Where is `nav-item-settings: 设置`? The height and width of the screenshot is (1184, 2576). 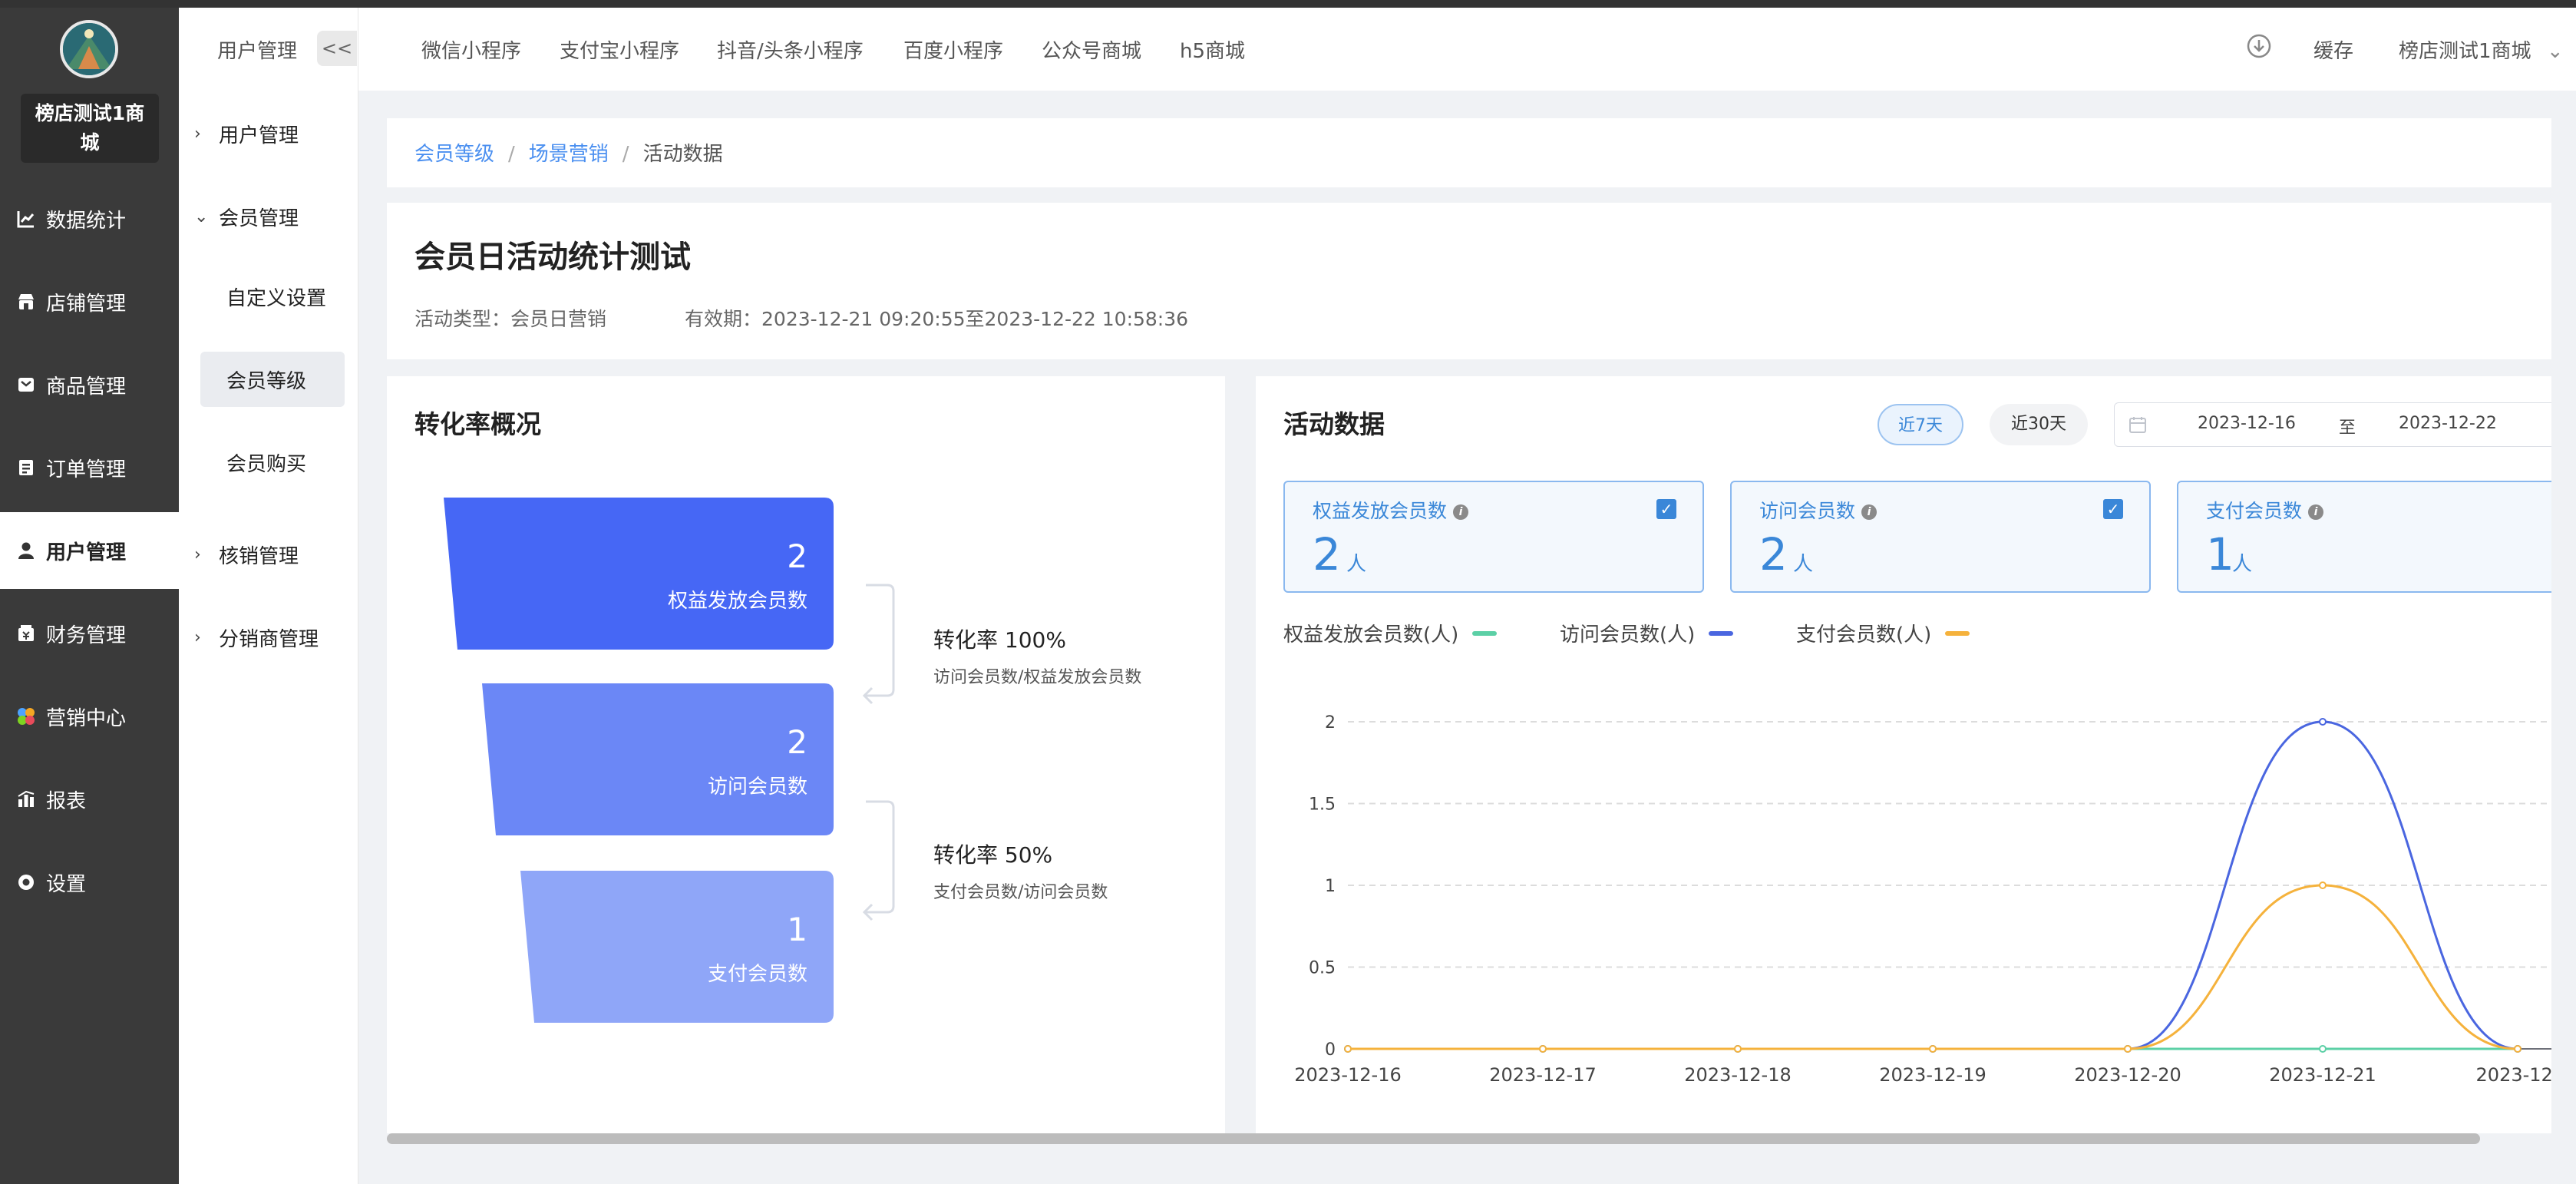 nav-item-settings: 设置 is located at coordinates (89, 883).